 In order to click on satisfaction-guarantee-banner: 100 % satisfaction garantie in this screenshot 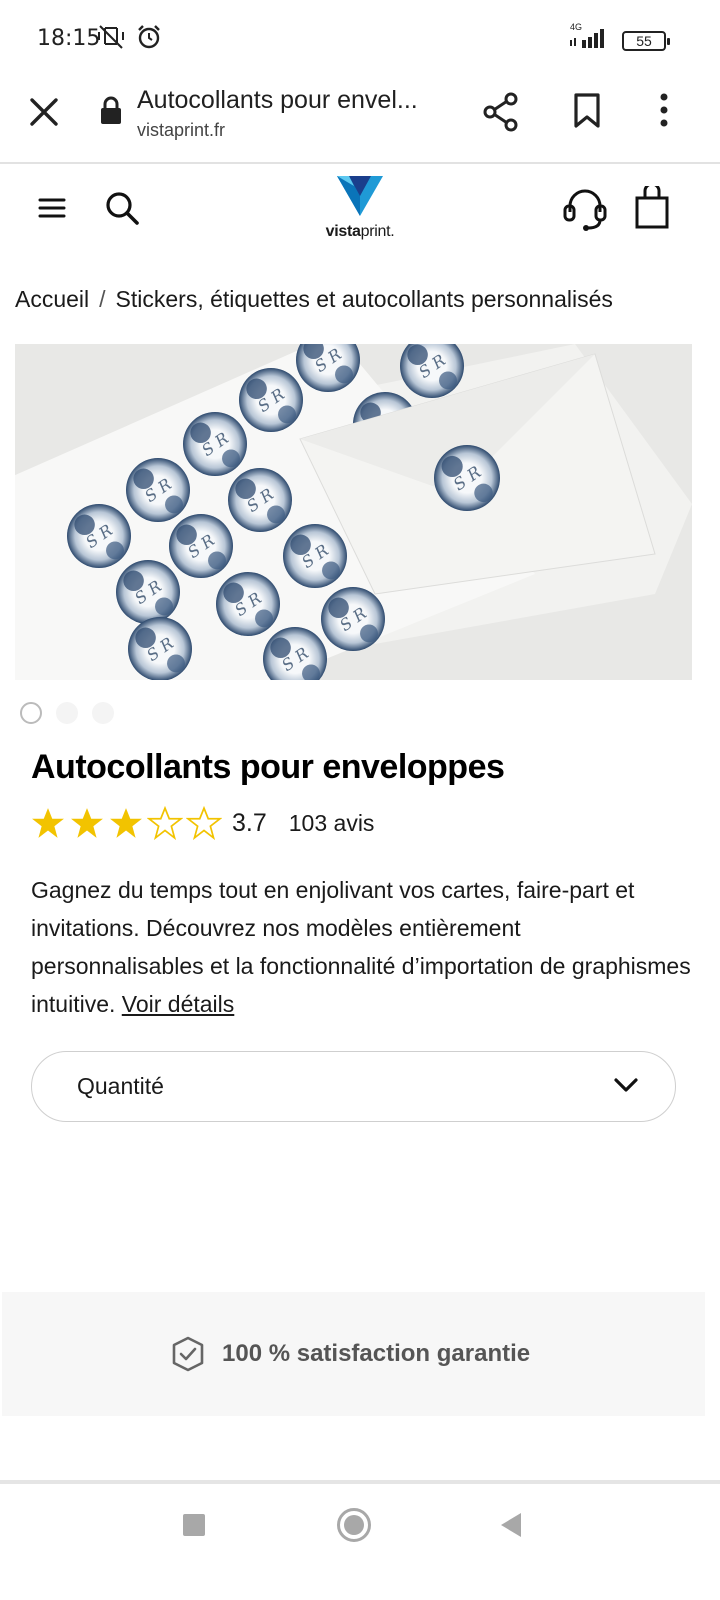, I will do `click(353, 1354)`.